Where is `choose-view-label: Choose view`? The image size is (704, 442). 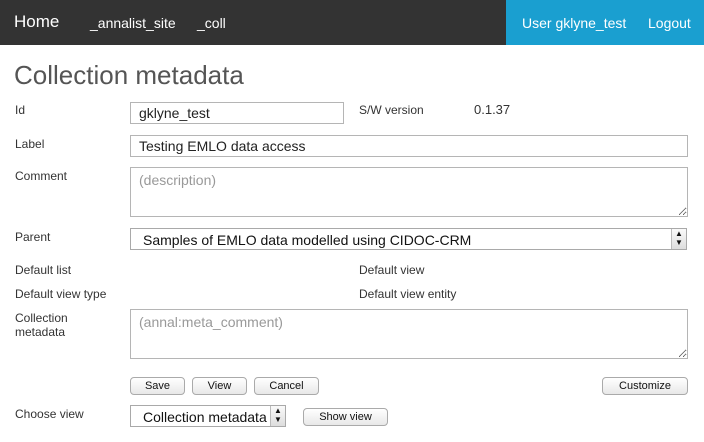
choose-view-label: Choose view is located at coordinates (49, 414).